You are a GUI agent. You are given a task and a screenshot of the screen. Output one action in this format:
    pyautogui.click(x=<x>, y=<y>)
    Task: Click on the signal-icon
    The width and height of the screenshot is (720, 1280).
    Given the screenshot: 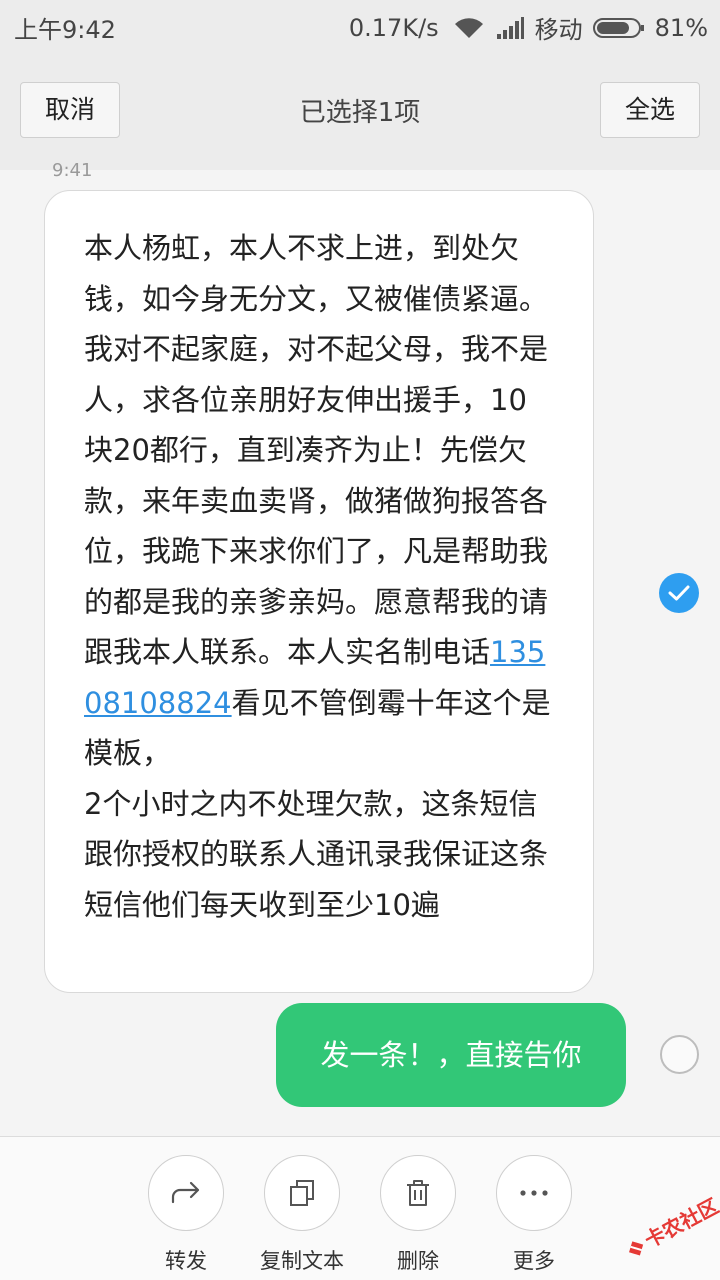 What is the action you would take?
    pyautogui.click(x=510, y=28)
    